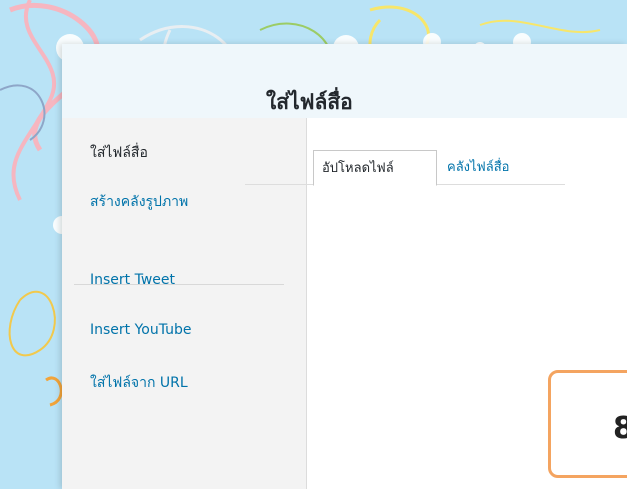 The image size is (627, 489). What do you see at coordinates (141, 330) in the screenshot?
I see `menu-item-insert-youtube: Insert YouTube` at bounding box center [141, 330].